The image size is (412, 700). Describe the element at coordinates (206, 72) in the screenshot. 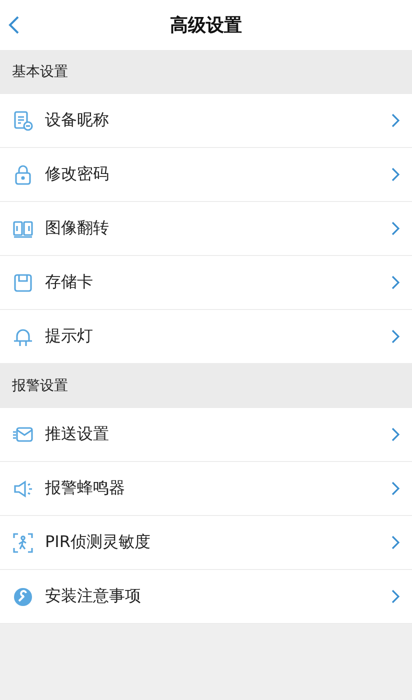

I see `section-header: 基本设置` at that location.